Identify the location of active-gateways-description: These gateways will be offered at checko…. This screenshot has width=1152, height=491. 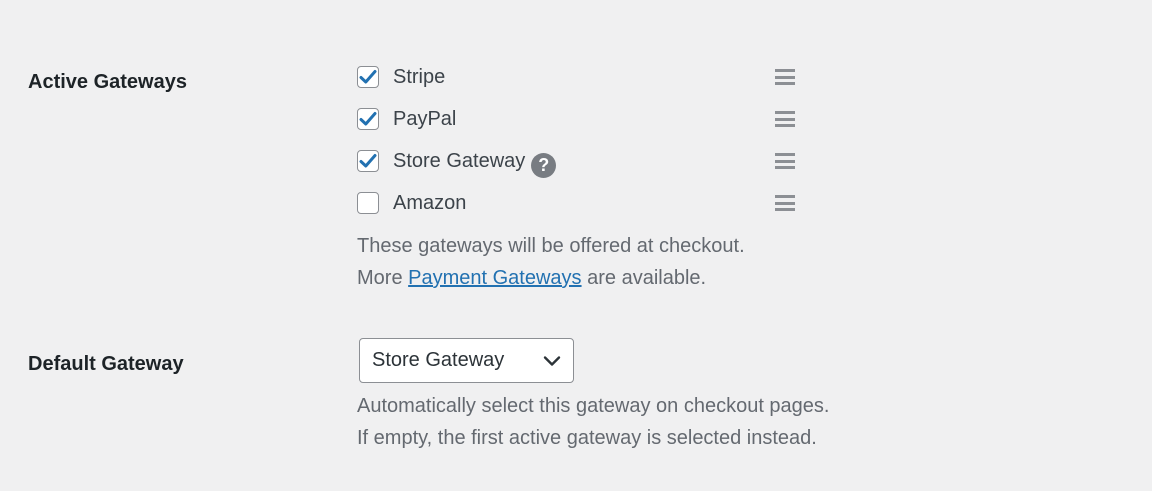
(551, 262).